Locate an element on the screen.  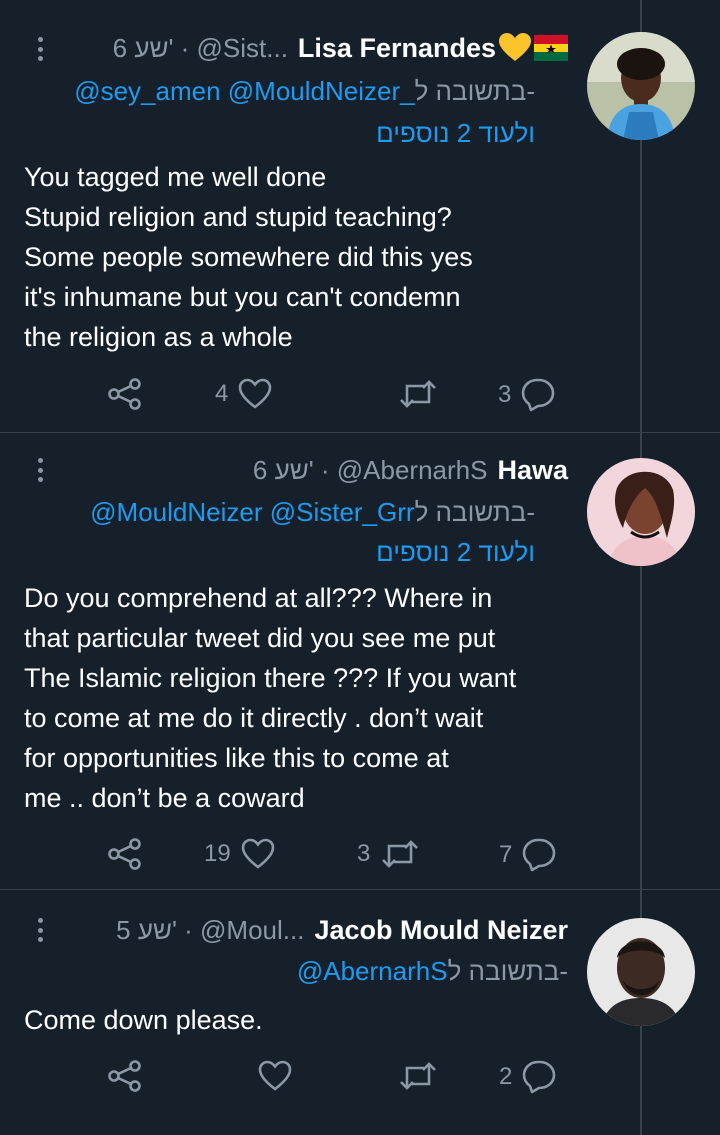
like-count: 4 is located at coordinates (222, 393).